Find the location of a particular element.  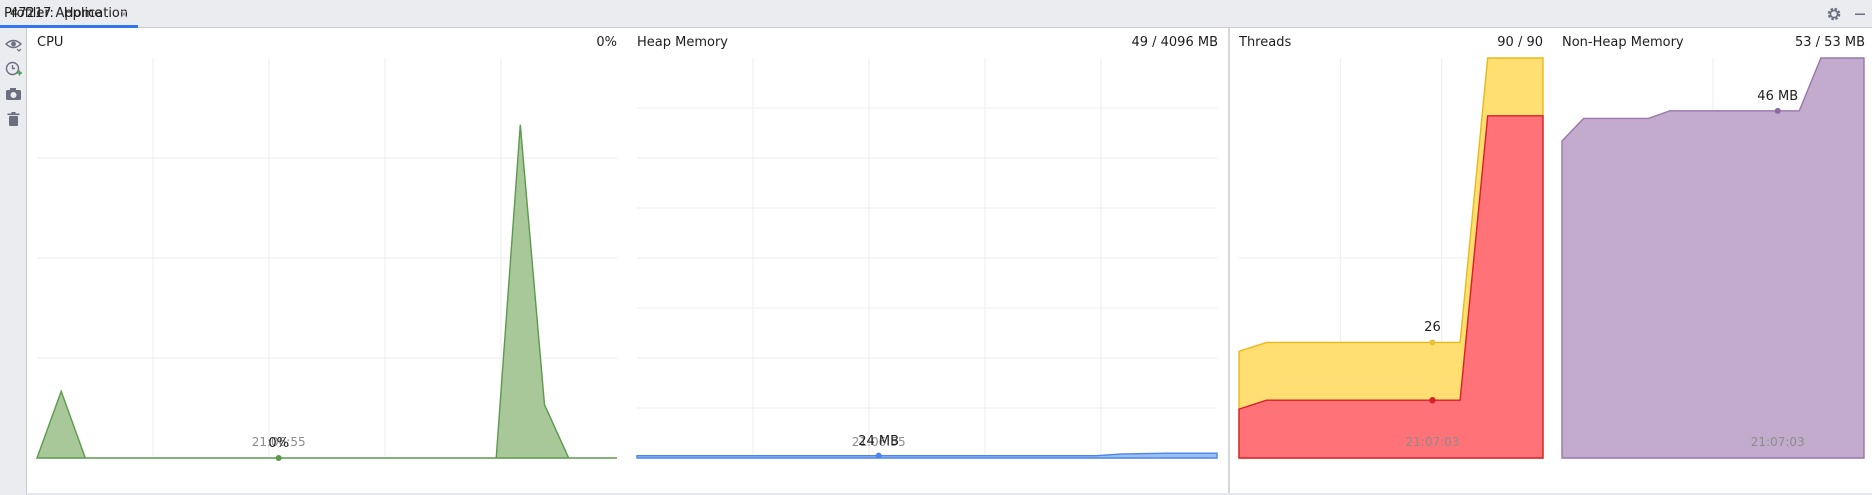

panel-title: Threads is located at coordinates (1265, 42).